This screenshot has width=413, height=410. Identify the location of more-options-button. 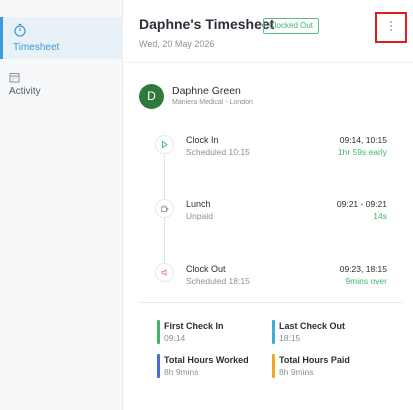
(391, 27).